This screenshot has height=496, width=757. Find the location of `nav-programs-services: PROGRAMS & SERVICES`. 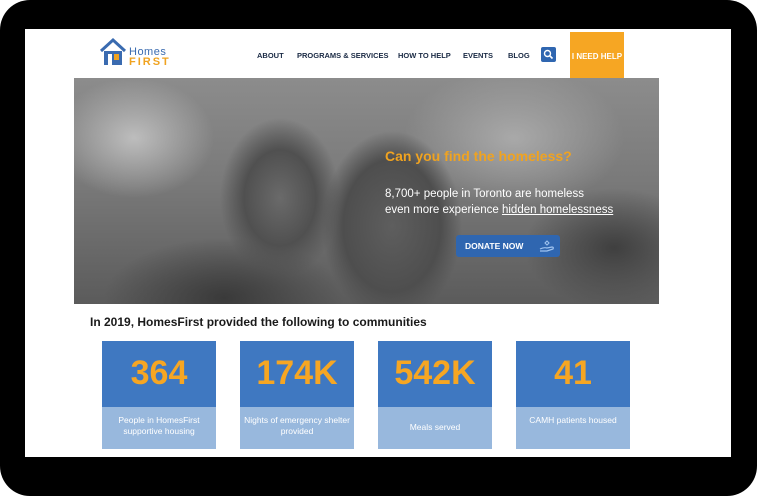

nav-programs-services: PROGRAMS & SERVICES is located at coordinates (343, 55).